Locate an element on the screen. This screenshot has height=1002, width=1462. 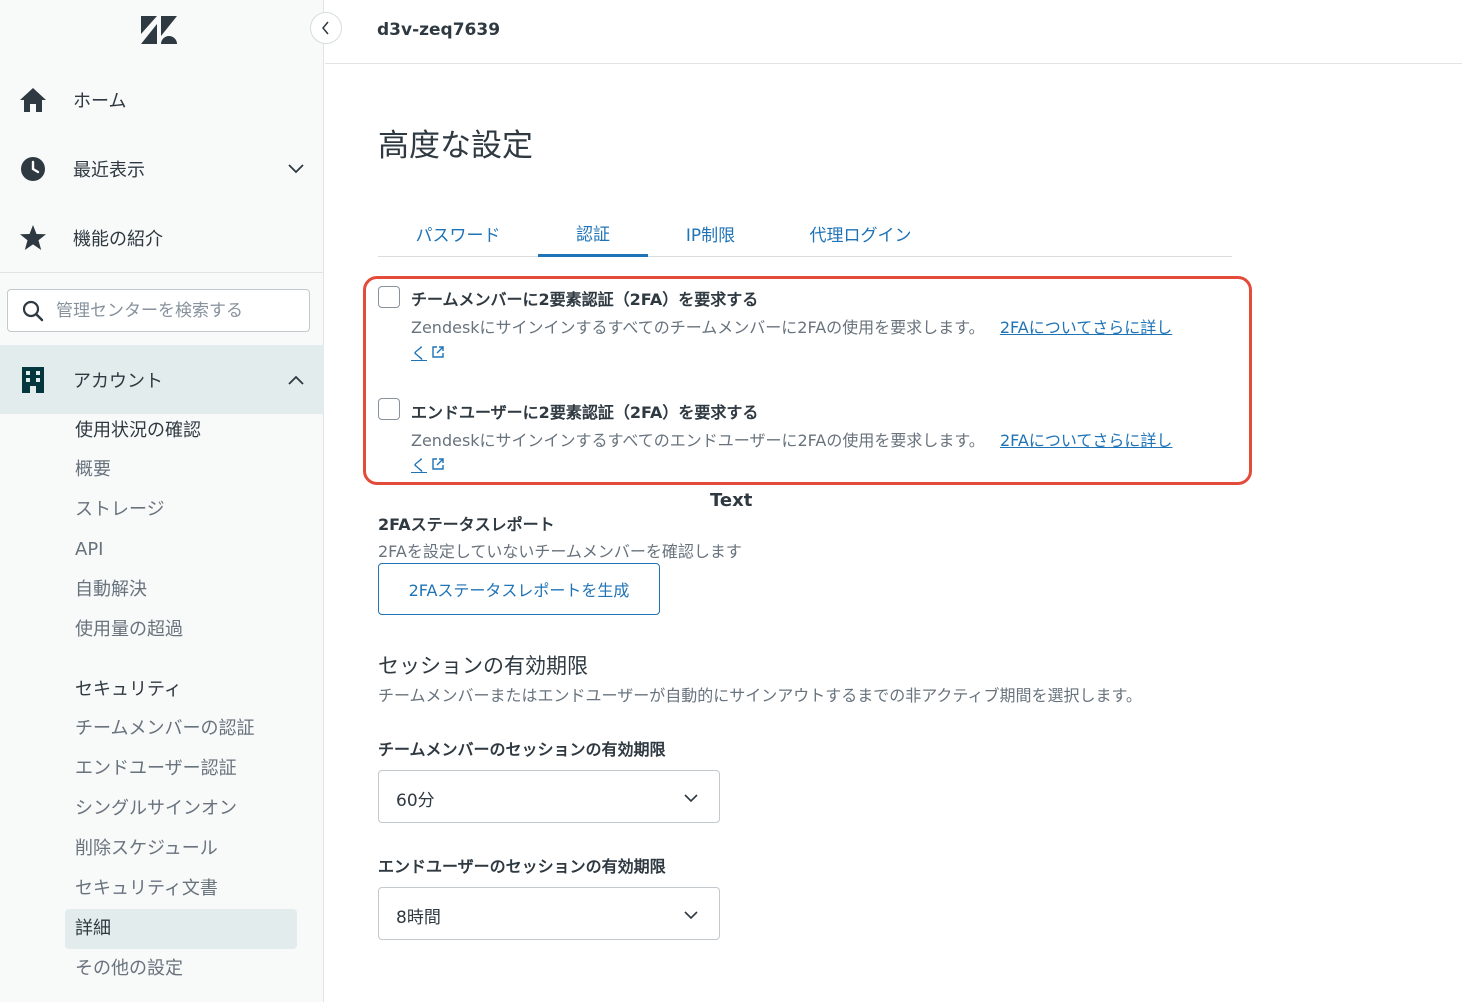
team-session-label: チームメンバーのセッションの有効期限 is located at coordinates (522, 749).